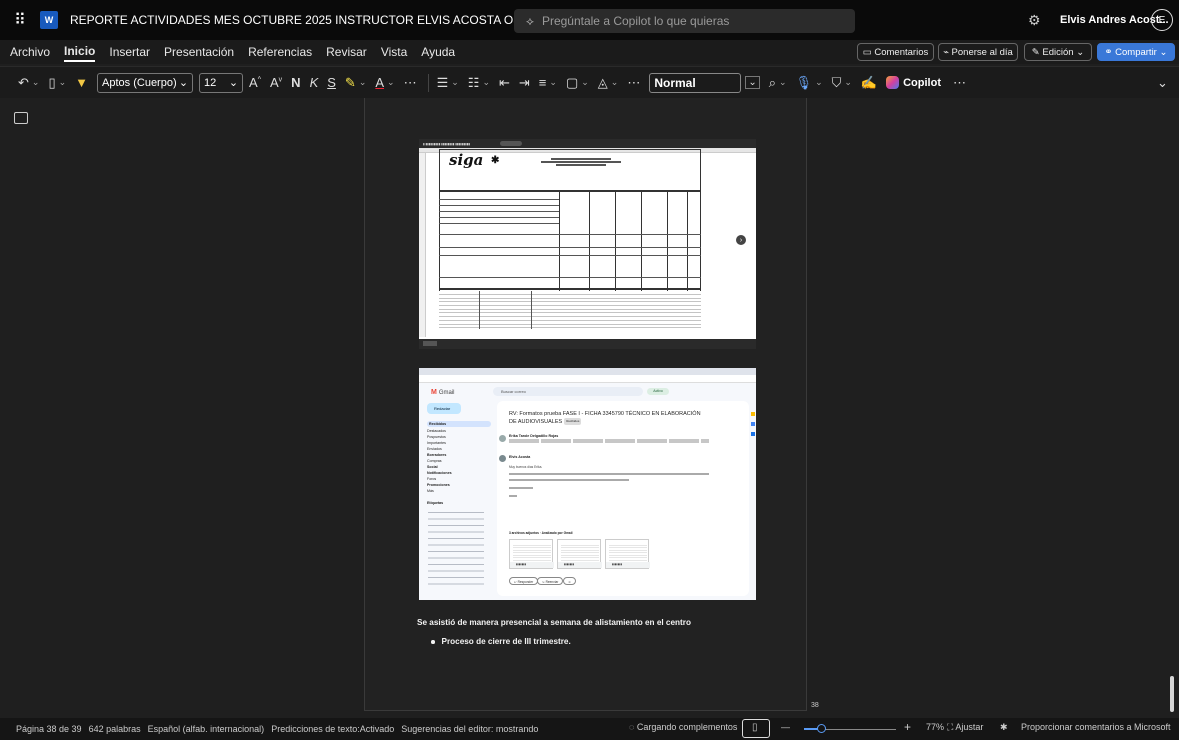 The height and width of the screenshot is (740, 1179). I want to click on styles-chevron-icon: ⌄, so click(752, 82).